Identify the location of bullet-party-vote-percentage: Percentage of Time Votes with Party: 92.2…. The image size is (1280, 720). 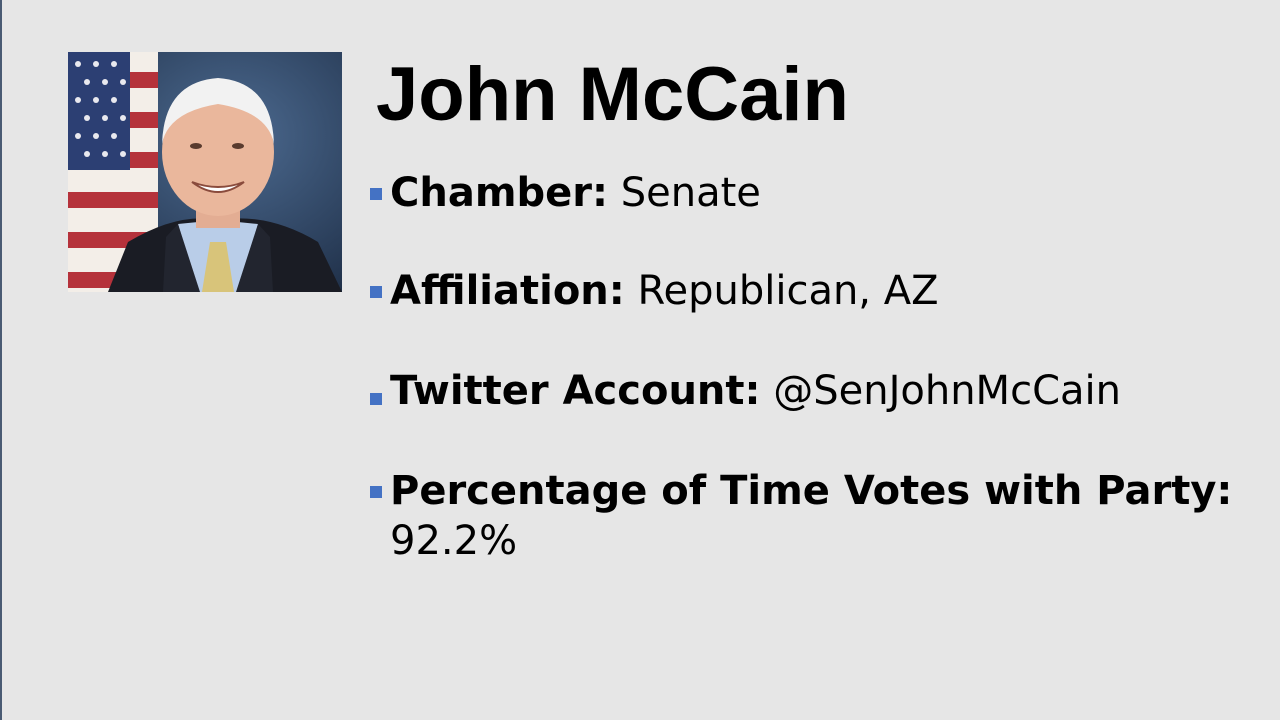
(810, 516).